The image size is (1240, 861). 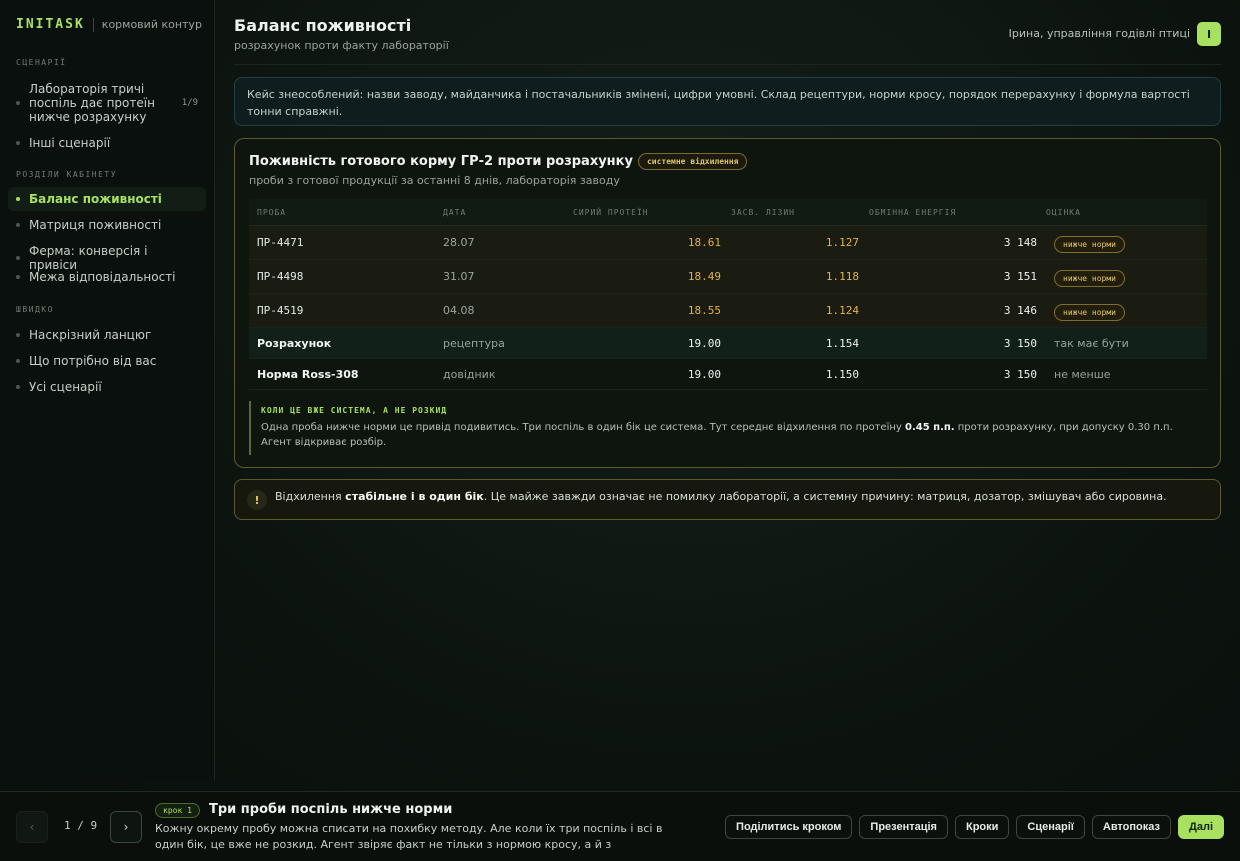 I want to click on grade-text: так має бути, so click(x=1091, y=343).